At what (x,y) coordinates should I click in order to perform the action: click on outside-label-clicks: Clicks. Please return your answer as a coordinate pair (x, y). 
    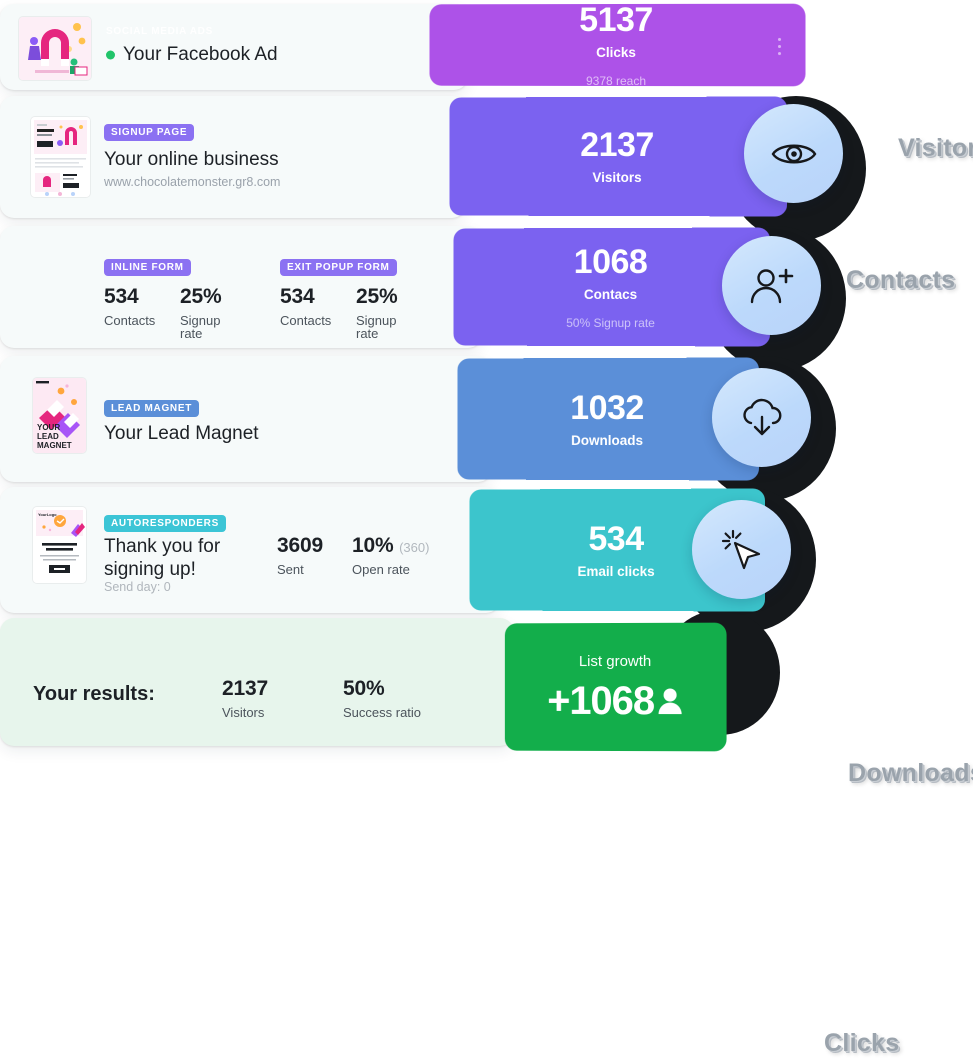
    Looking at the image, I should click on (862, 1043).